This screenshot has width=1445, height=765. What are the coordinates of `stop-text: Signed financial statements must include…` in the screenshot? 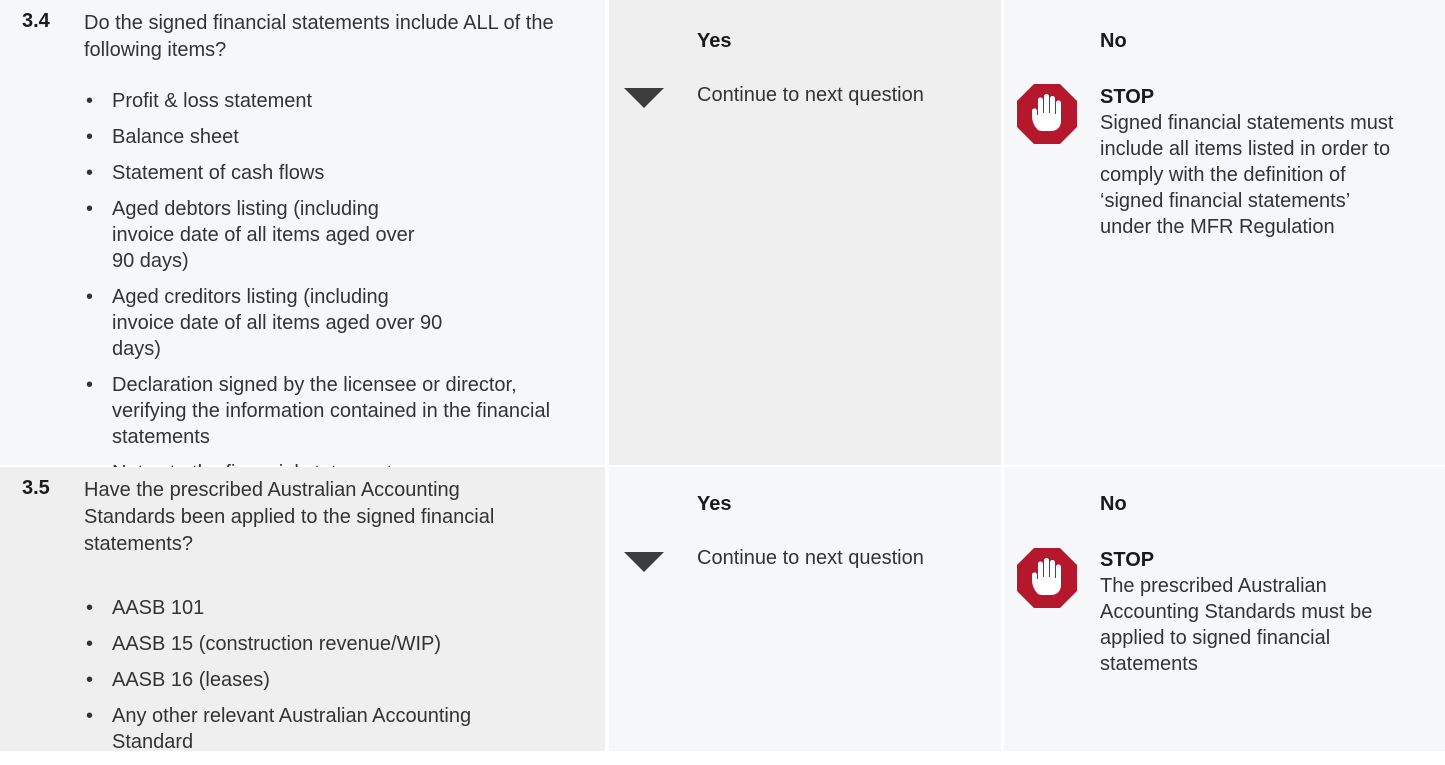 It's located at (1247, 175).